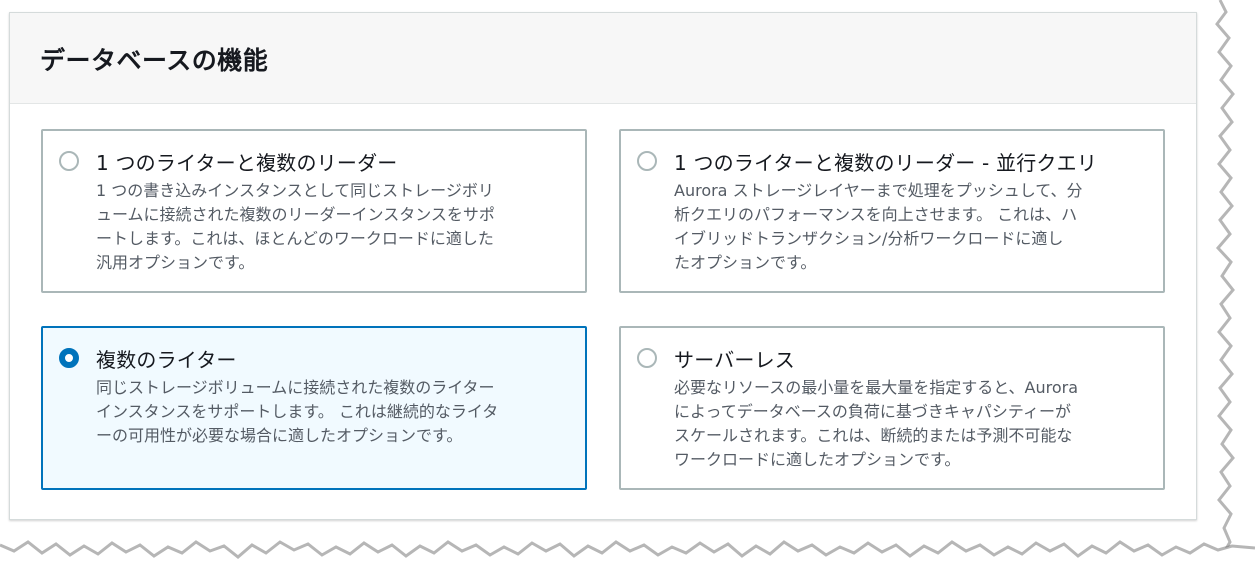 The height and width of the screenshot is (572, 1255). I want to click on option-title: 1 つのライターと複数のリーダー - 並行クエリ, so click(886, 163).